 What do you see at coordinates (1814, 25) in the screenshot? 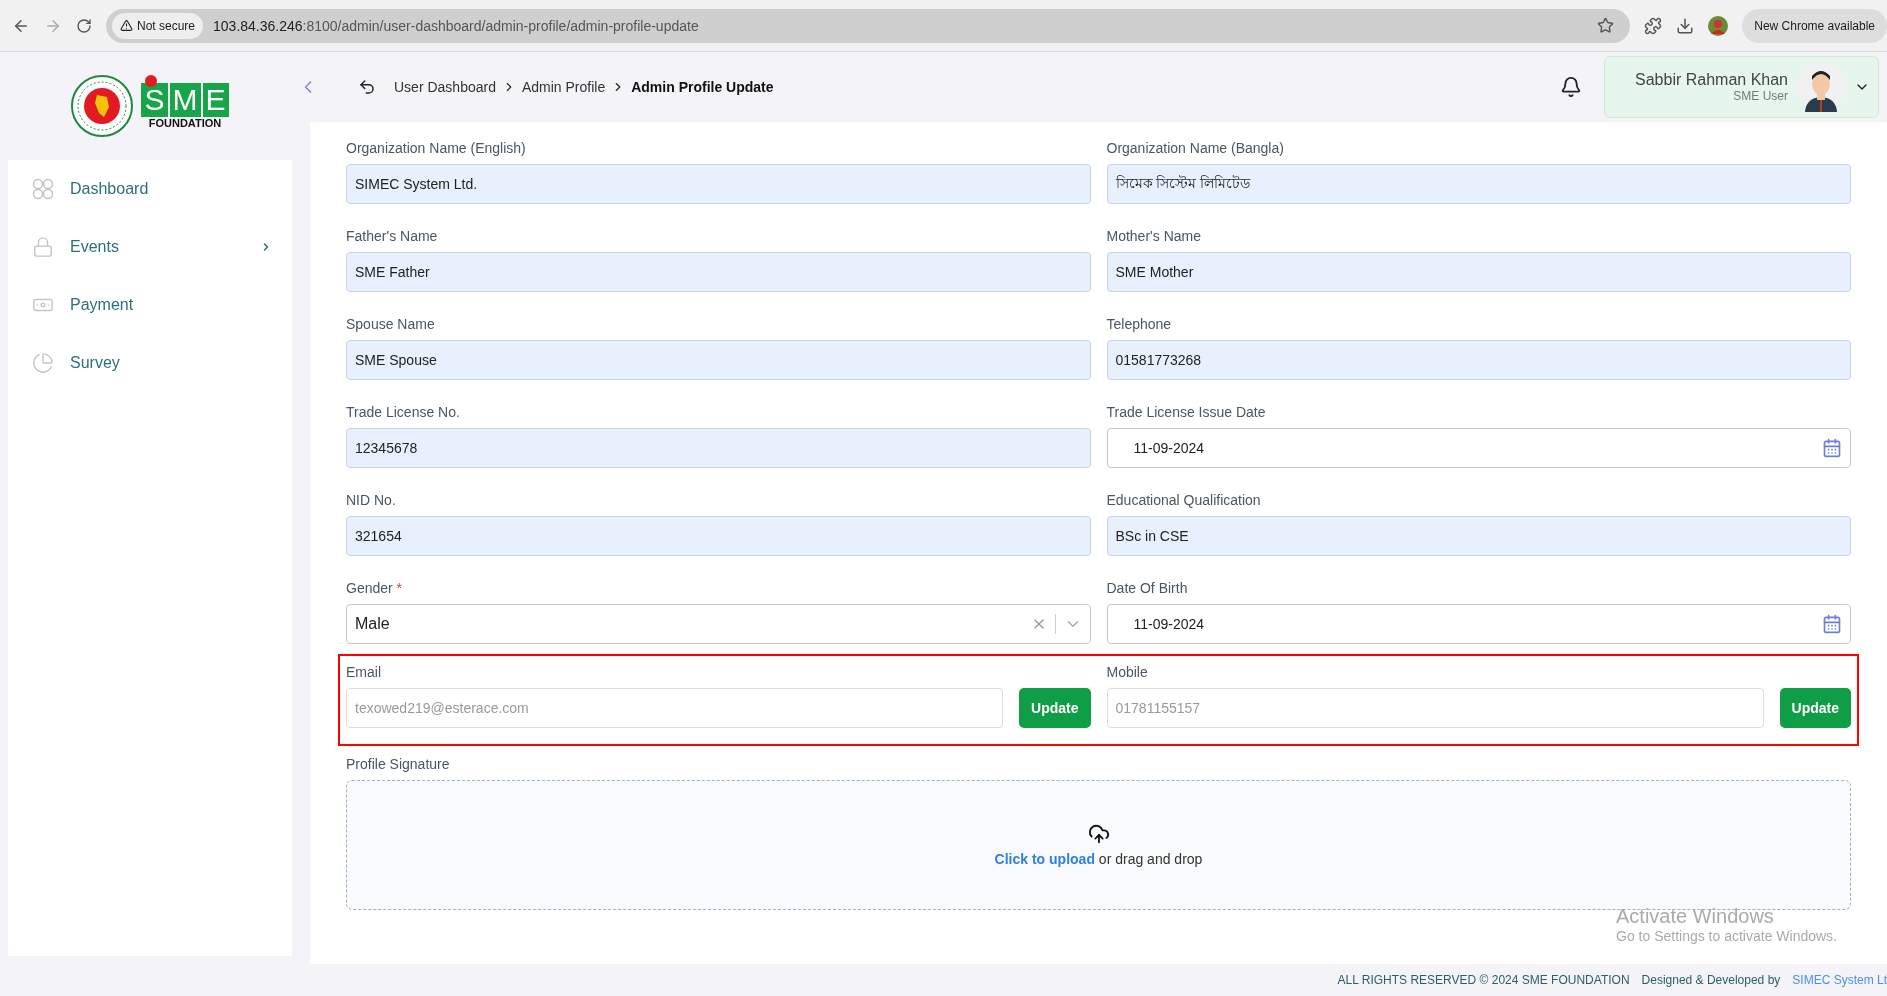
I see `update-notice-button: New Chrome available` at bounding box center [1814, 25].